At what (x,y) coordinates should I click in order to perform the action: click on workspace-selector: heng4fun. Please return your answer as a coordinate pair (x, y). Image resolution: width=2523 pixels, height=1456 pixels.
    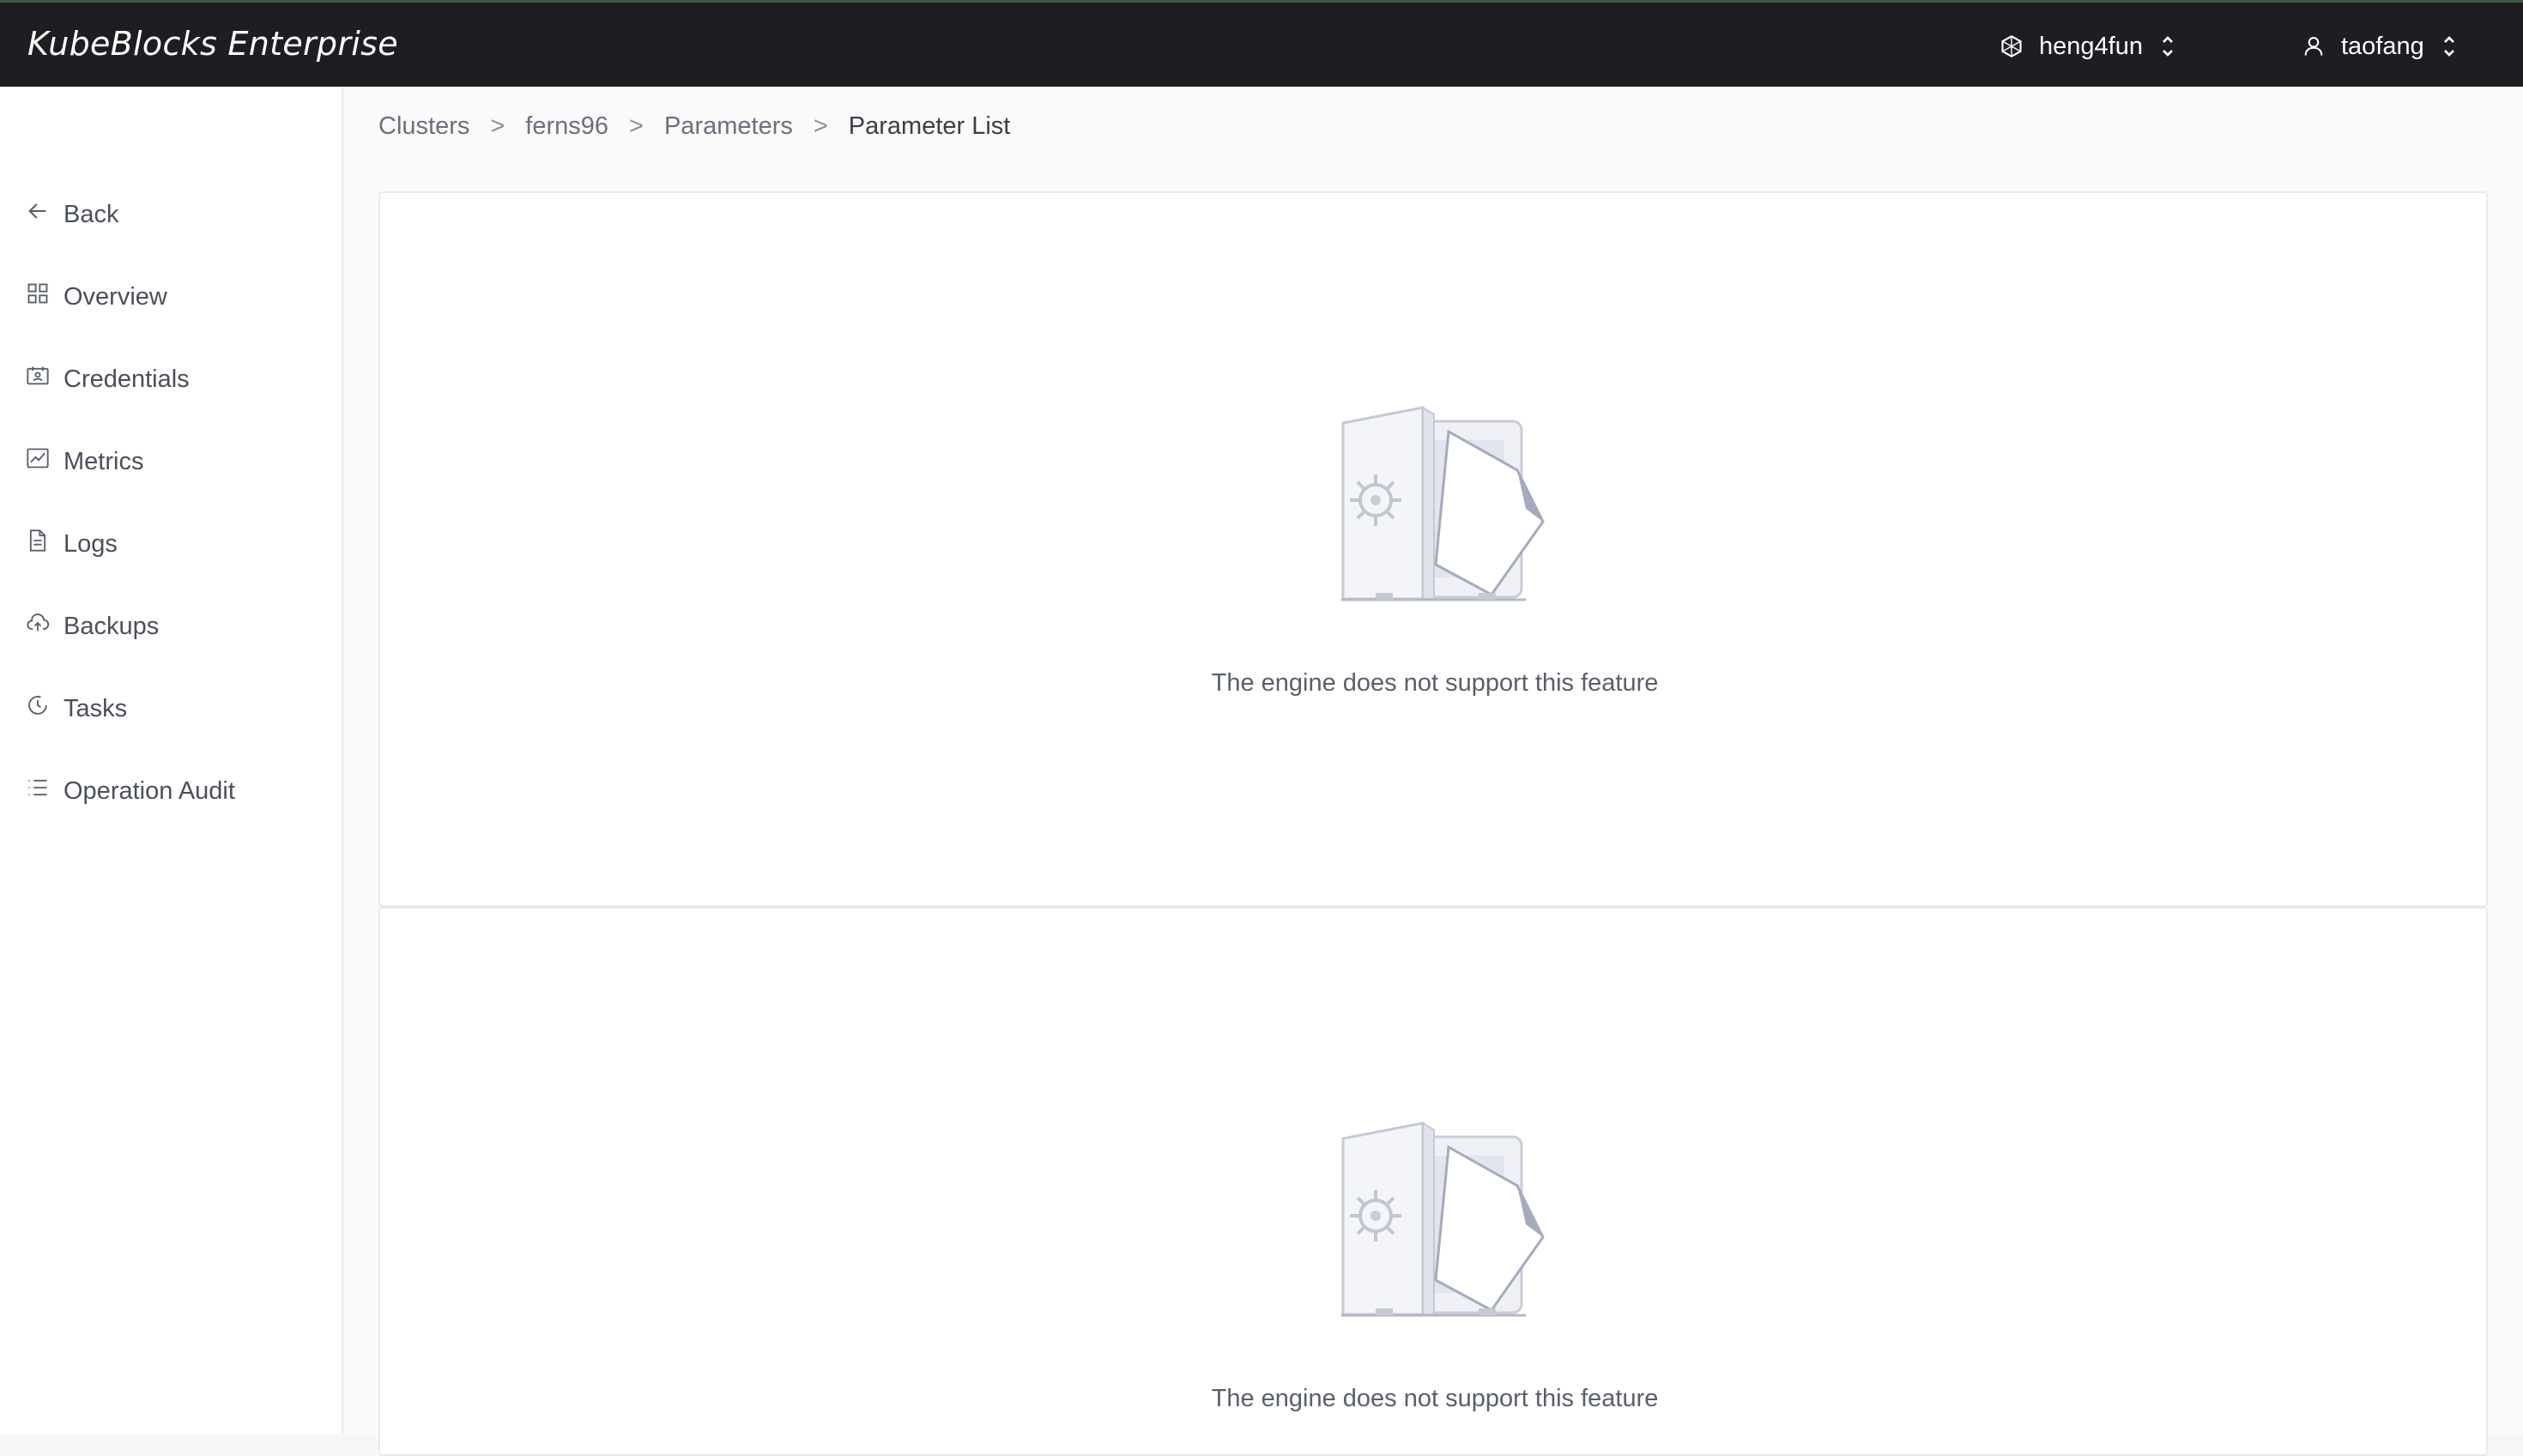
    Looking at the image, I should click on (2088, 46).